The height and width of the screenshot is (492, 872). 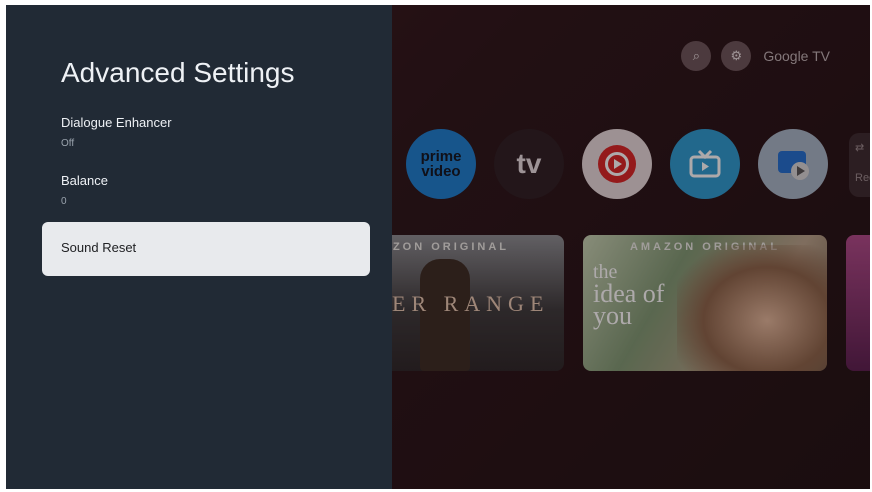 I want to click on panel-title: Advanced Settings, so click(x=178, y=72).